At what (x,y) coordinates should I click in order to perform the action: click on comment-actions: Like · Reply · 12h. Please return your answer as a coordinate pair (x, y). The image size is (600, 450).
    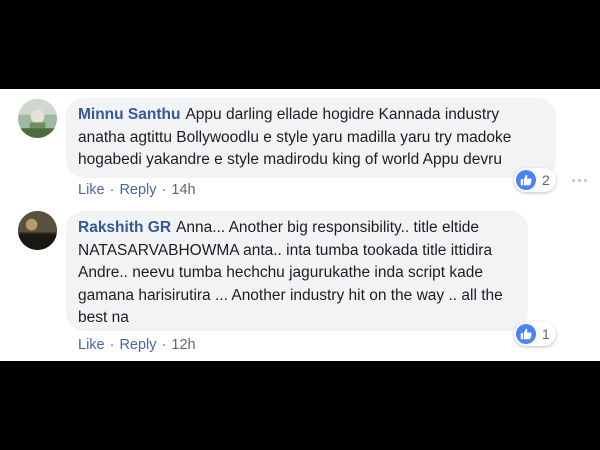
    Looking at the image, I should click on (137, 345).